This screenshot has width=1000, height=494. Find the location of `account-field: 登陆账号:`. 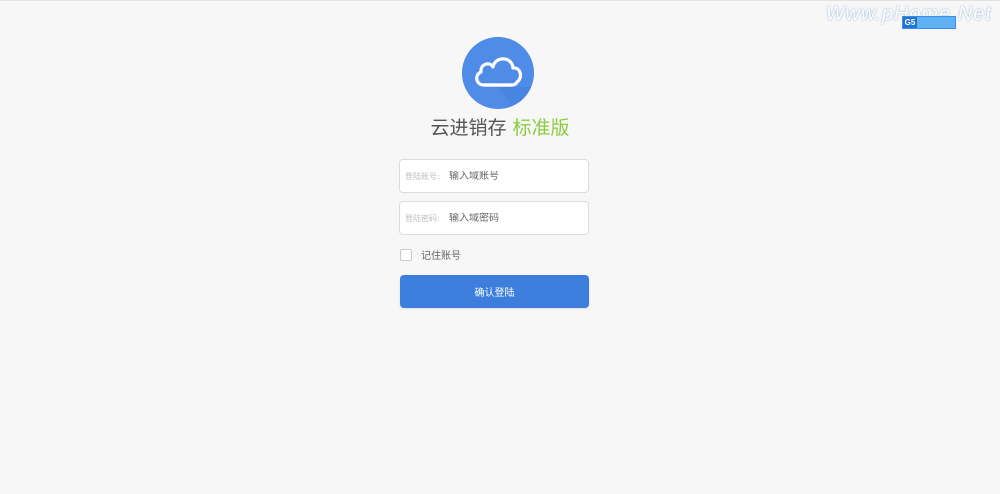

account-field: 登陆账号: is located at coordinates (494, 176).